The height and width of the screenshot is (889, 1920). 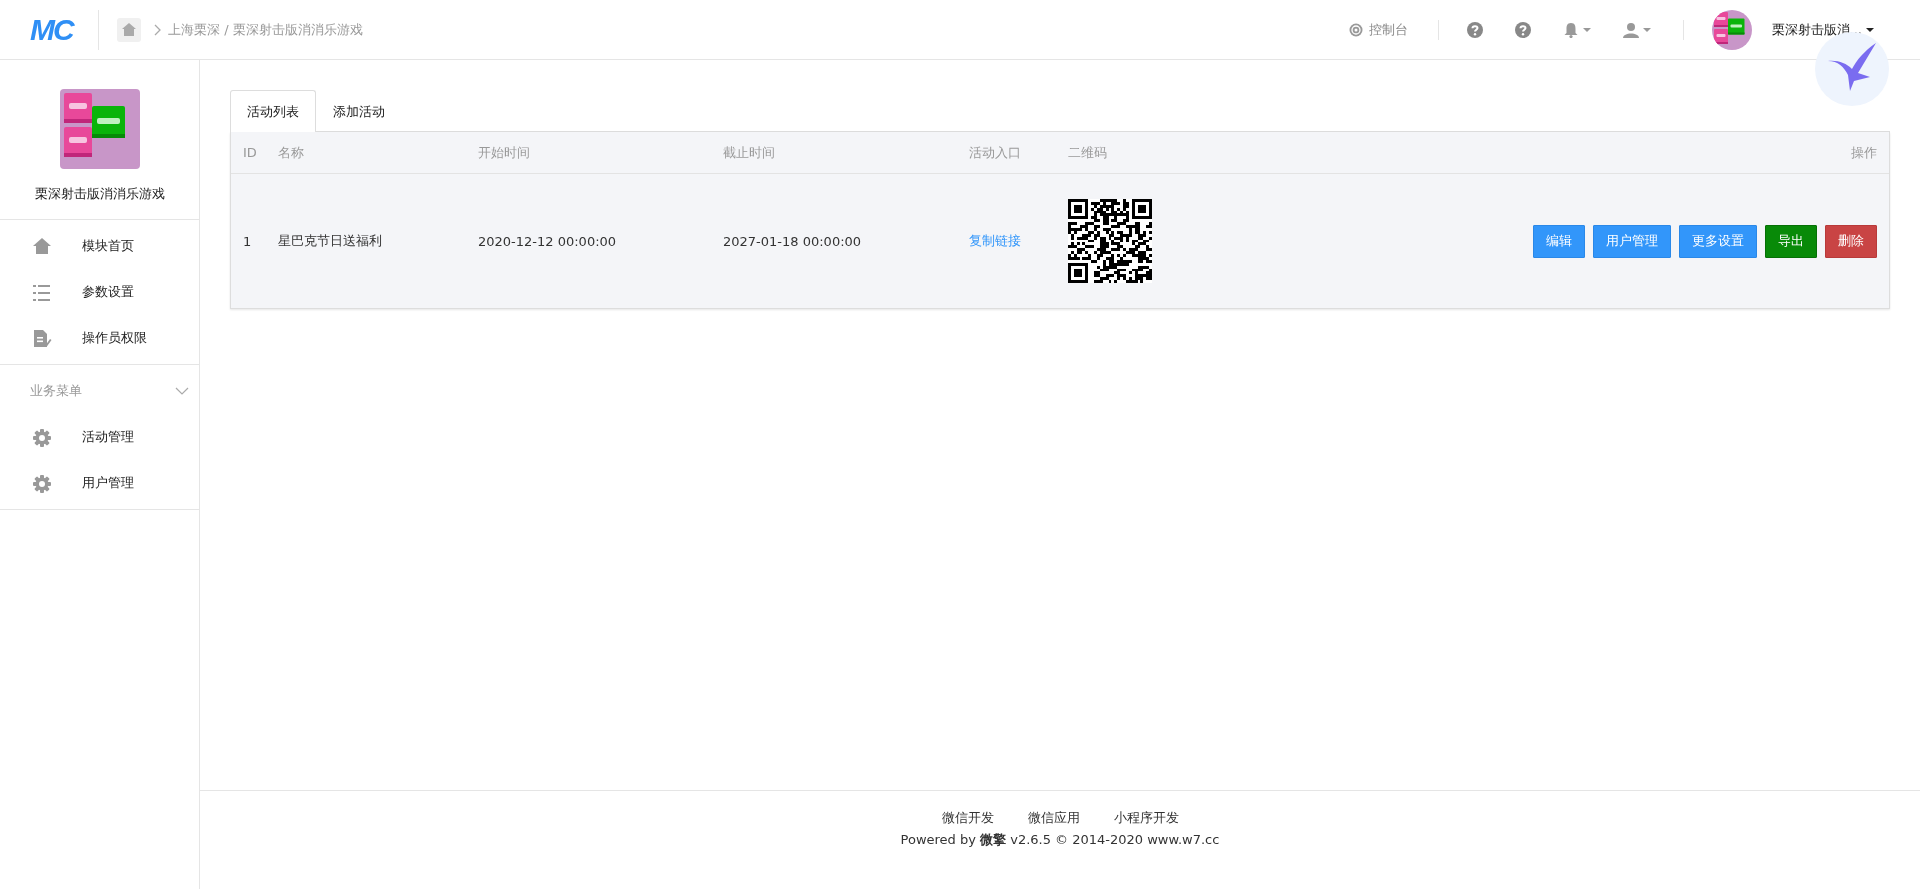 I want to click on document-icon, so click(x=42, y=338).